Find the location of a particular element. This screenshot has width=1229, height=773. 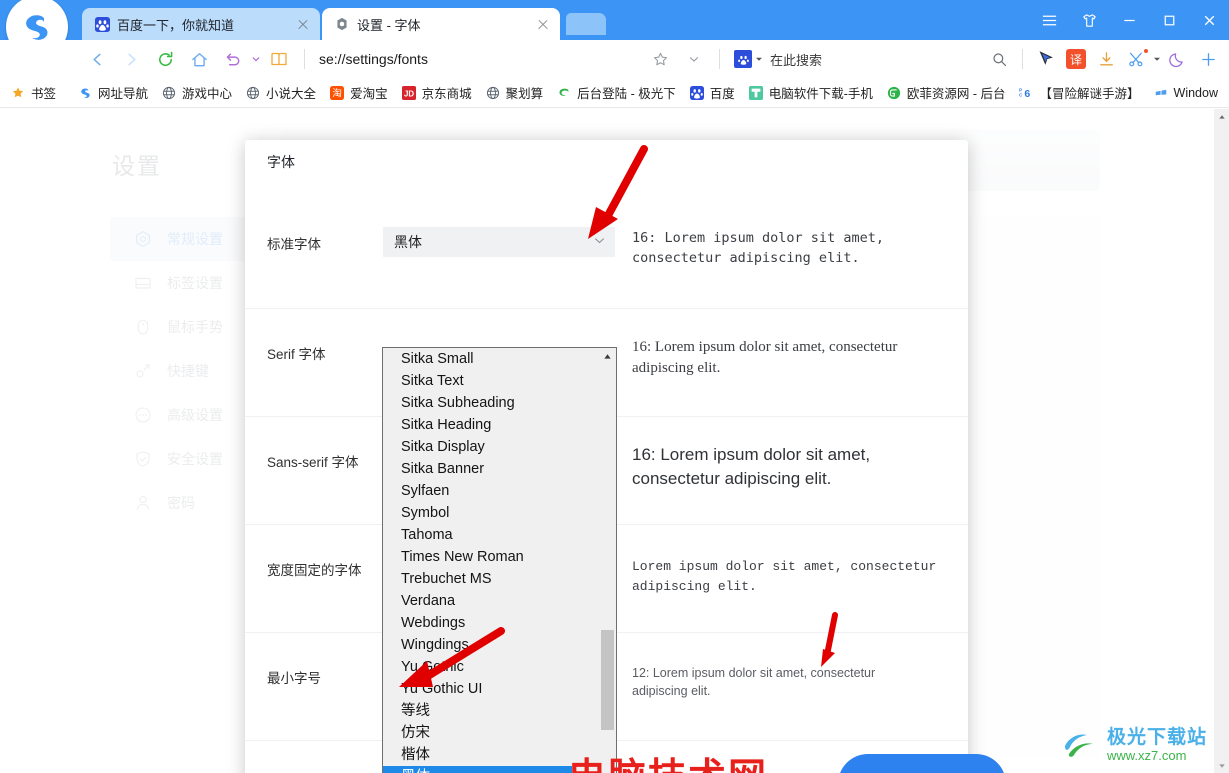

search-engine-caret-icon is located at coordinates (759, 59).